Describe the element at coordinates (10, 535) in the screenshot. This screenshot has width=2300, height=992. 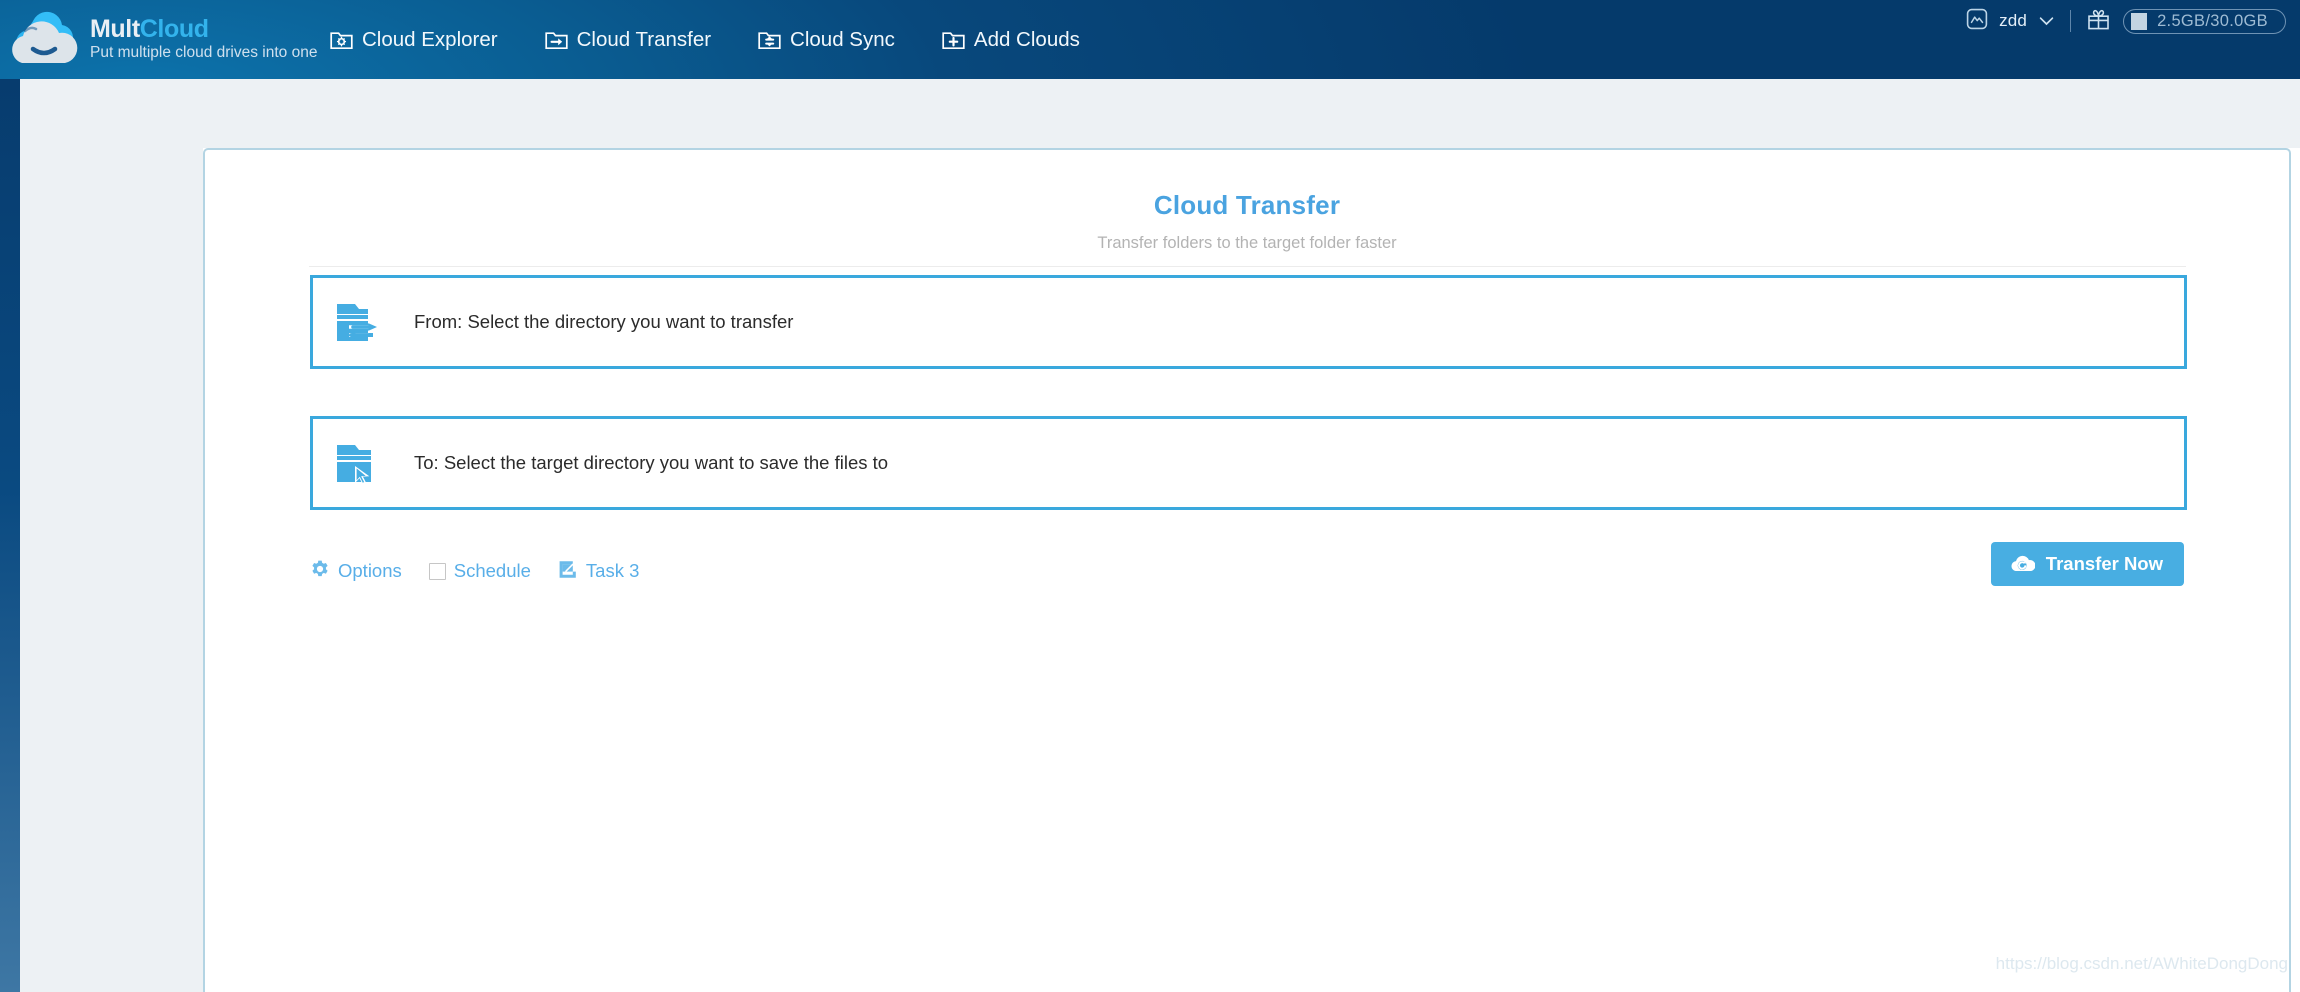
I see `left-accent-strip` at that location.